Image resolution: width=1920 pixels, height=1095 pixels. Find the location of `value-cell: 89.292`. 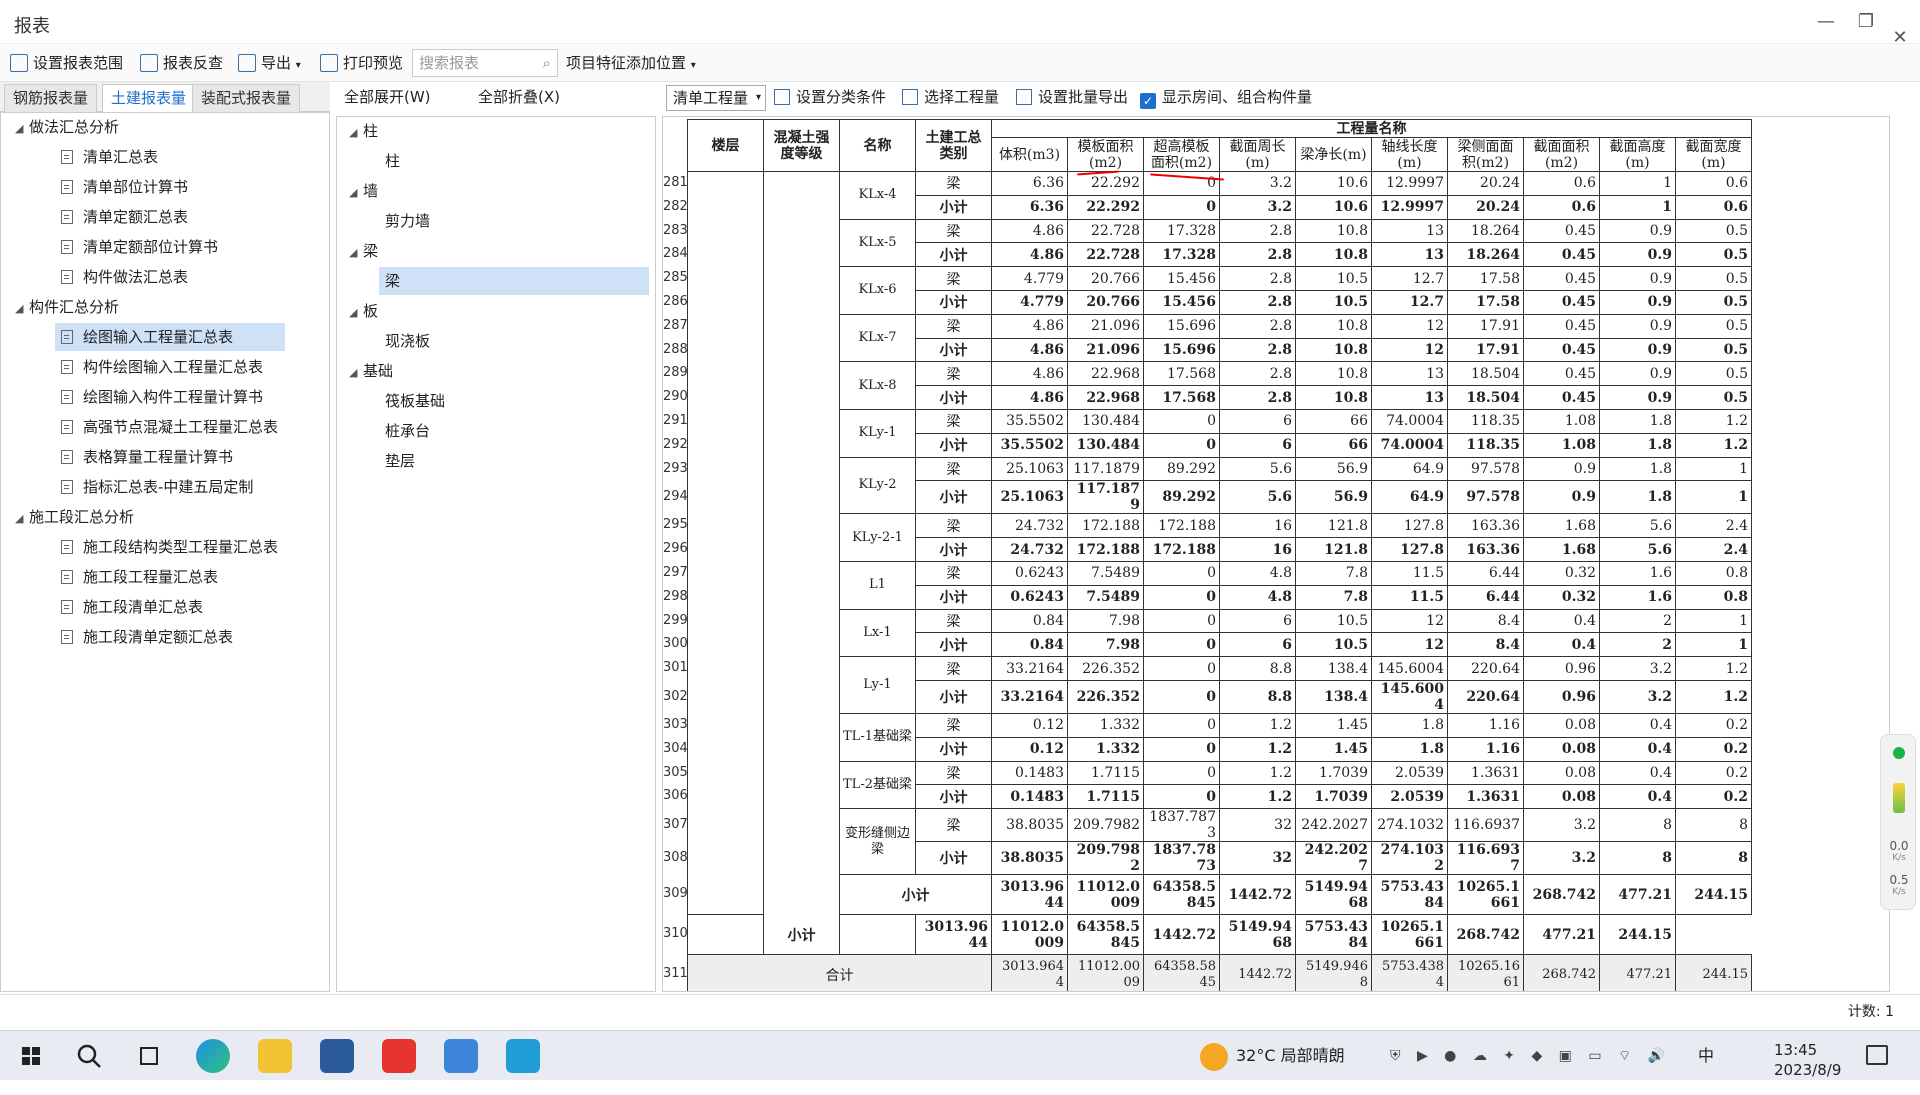

value-cell: 89.292 is located at coordinates (1181, 469).